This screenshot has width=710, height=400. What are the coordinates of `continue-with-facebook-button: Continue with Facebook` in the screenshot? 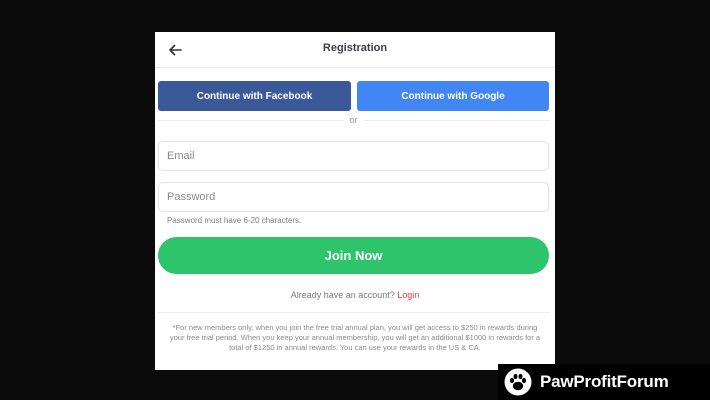 It's located at (254, 96).